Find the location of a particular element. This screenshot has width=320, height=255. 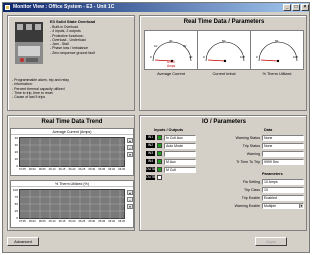

y-tick-label: 40 is located at coordinates (16, 138).